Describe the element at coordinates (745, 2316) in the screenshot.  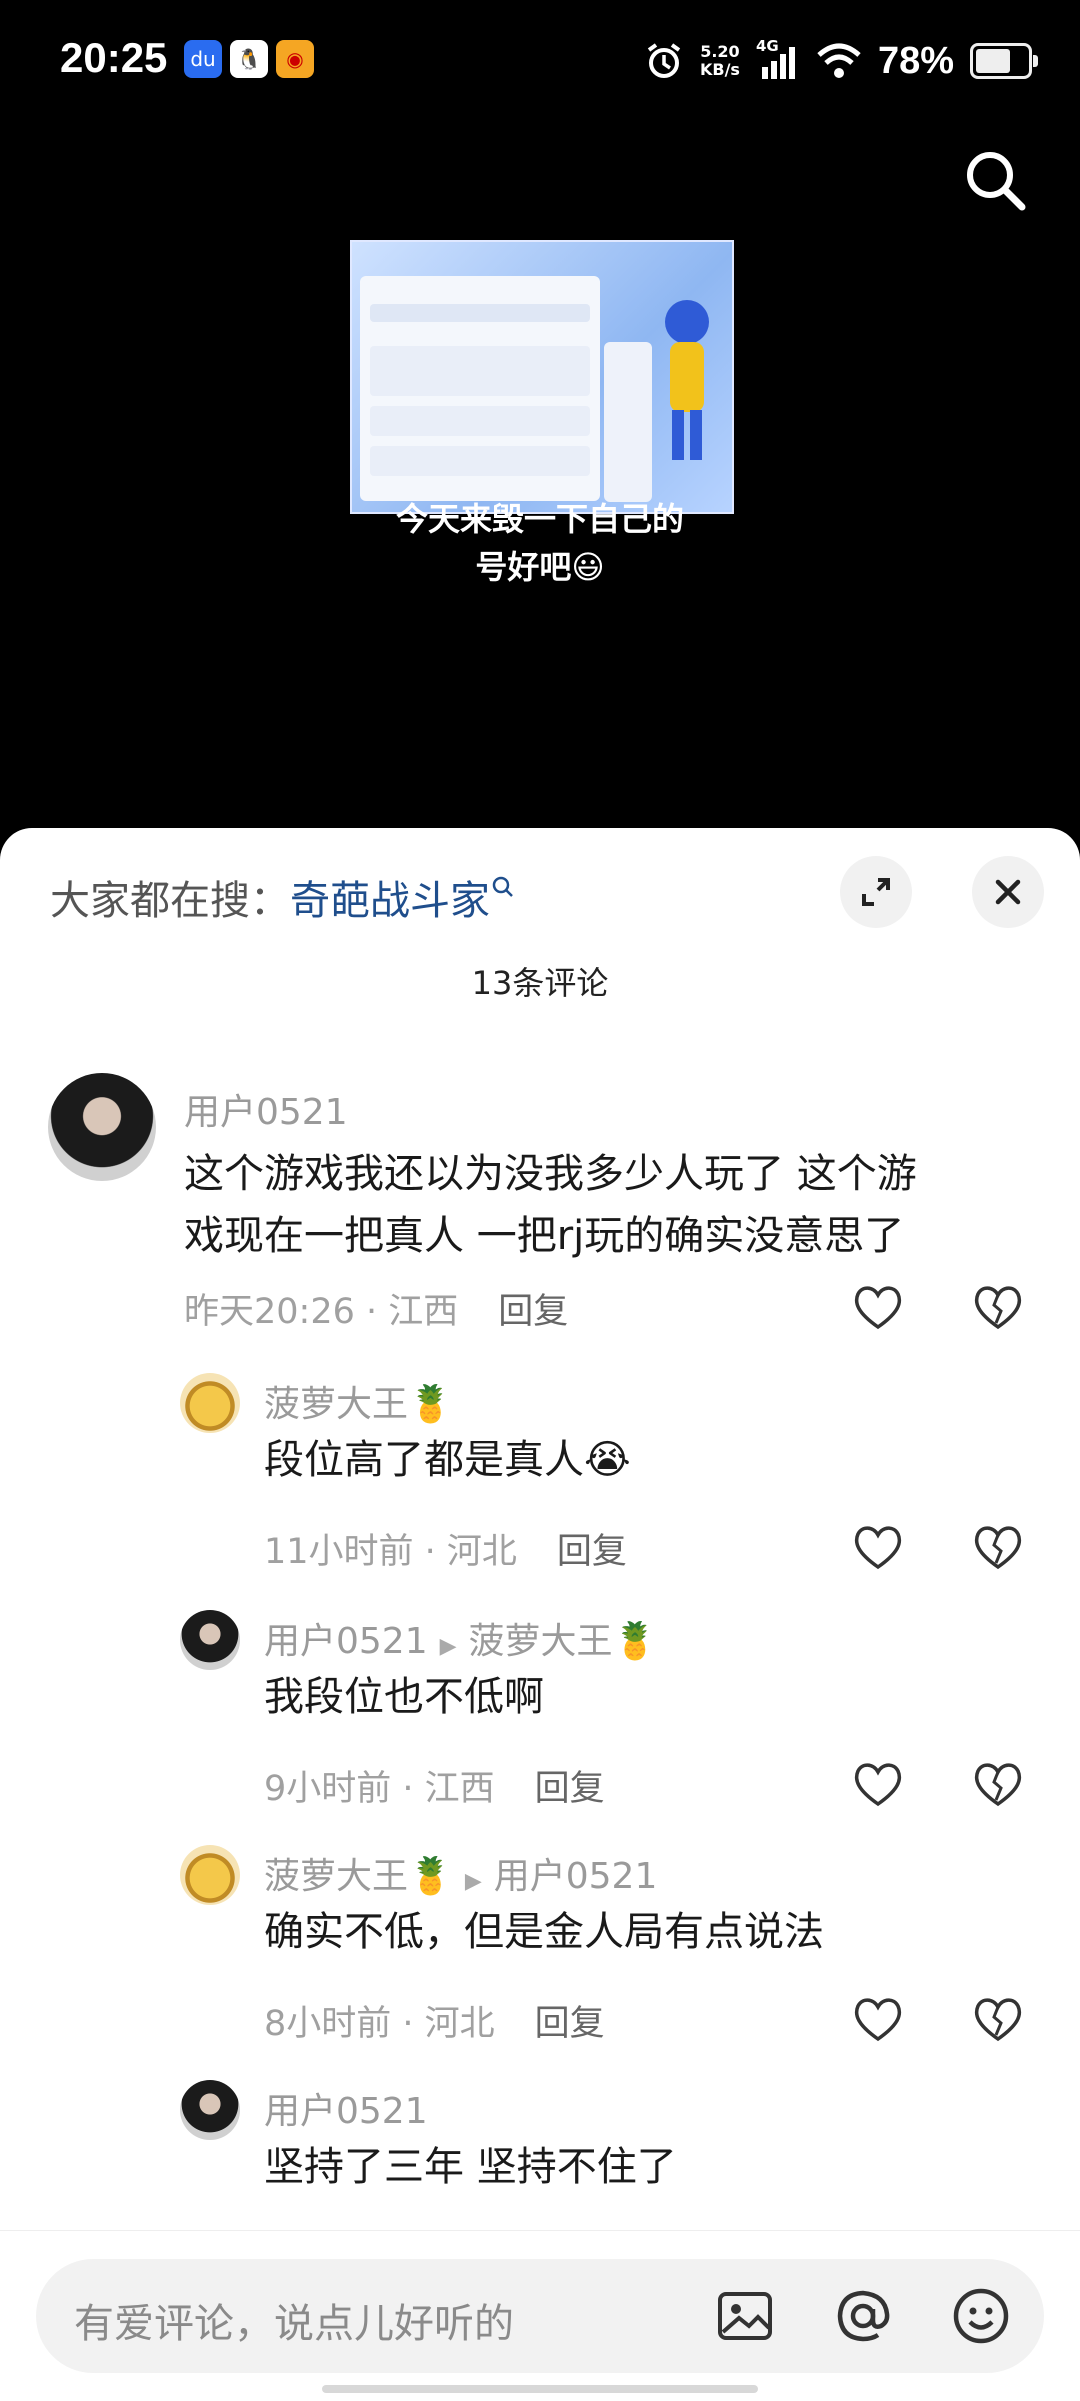
I see `image-icon` at that location.